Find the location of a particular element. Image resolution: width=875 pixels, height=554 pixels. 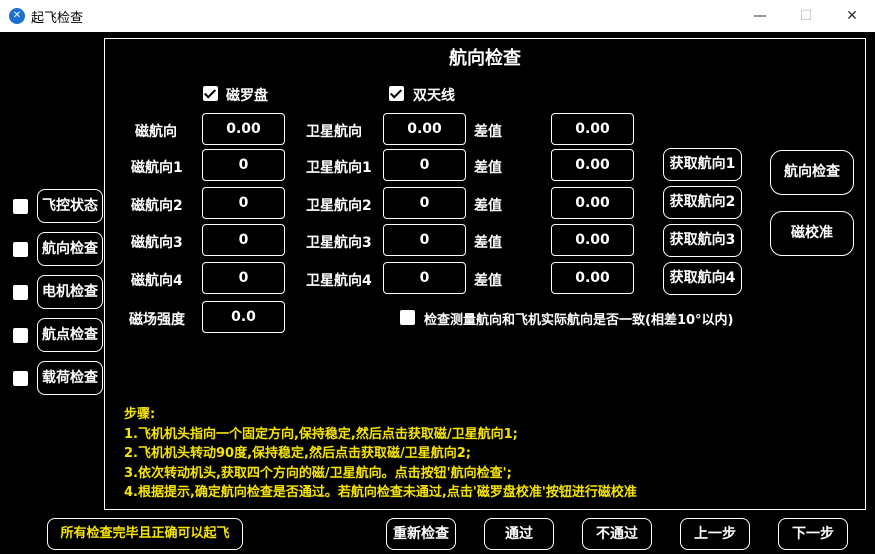

checkbox-heading-check is located at coordinates (20, 249).